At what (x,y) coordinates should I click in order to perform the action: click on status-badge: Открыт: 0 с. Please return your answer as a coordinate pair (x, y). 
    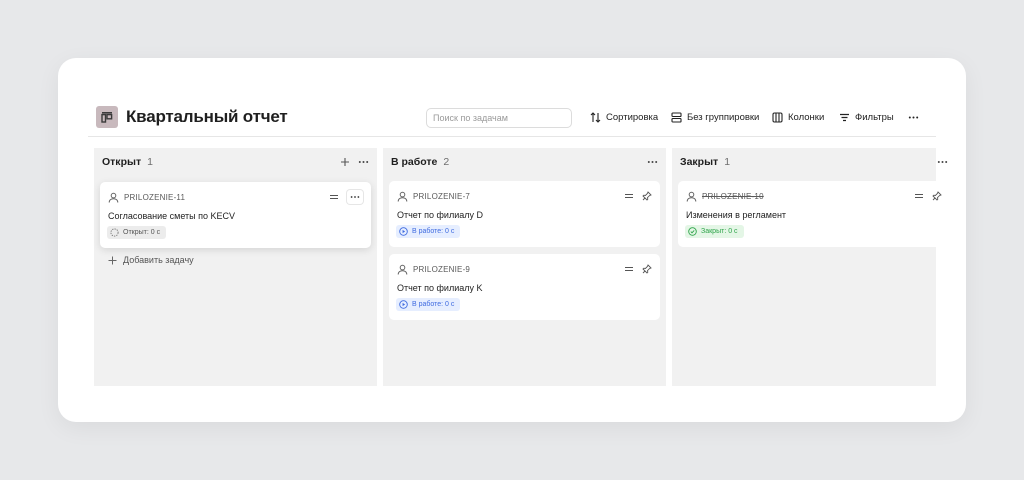
    Looking at the image, I should click on (137, 232).